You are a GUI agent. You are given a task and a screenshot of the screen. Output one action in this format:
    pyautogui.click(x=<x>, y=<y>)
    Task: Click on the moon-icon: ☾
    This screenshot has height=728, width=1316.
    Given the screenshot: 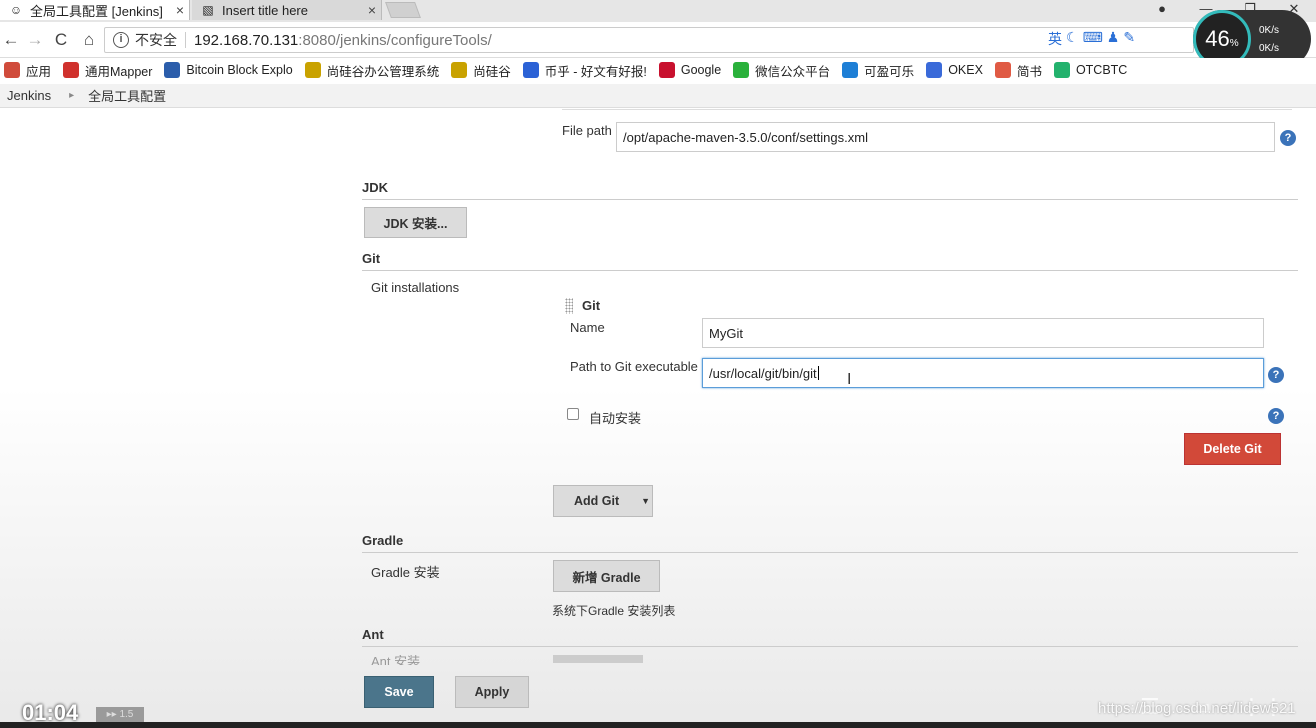 What is the action you would take?
    pyautogui.click(x=1072, y=39)
    